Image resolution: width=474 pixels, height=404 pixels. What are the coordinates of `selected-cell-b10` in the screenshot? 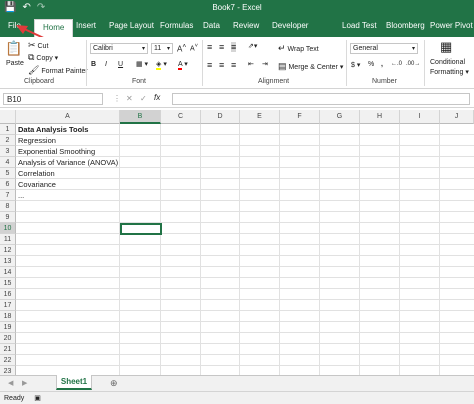 It's located at (141, 229).